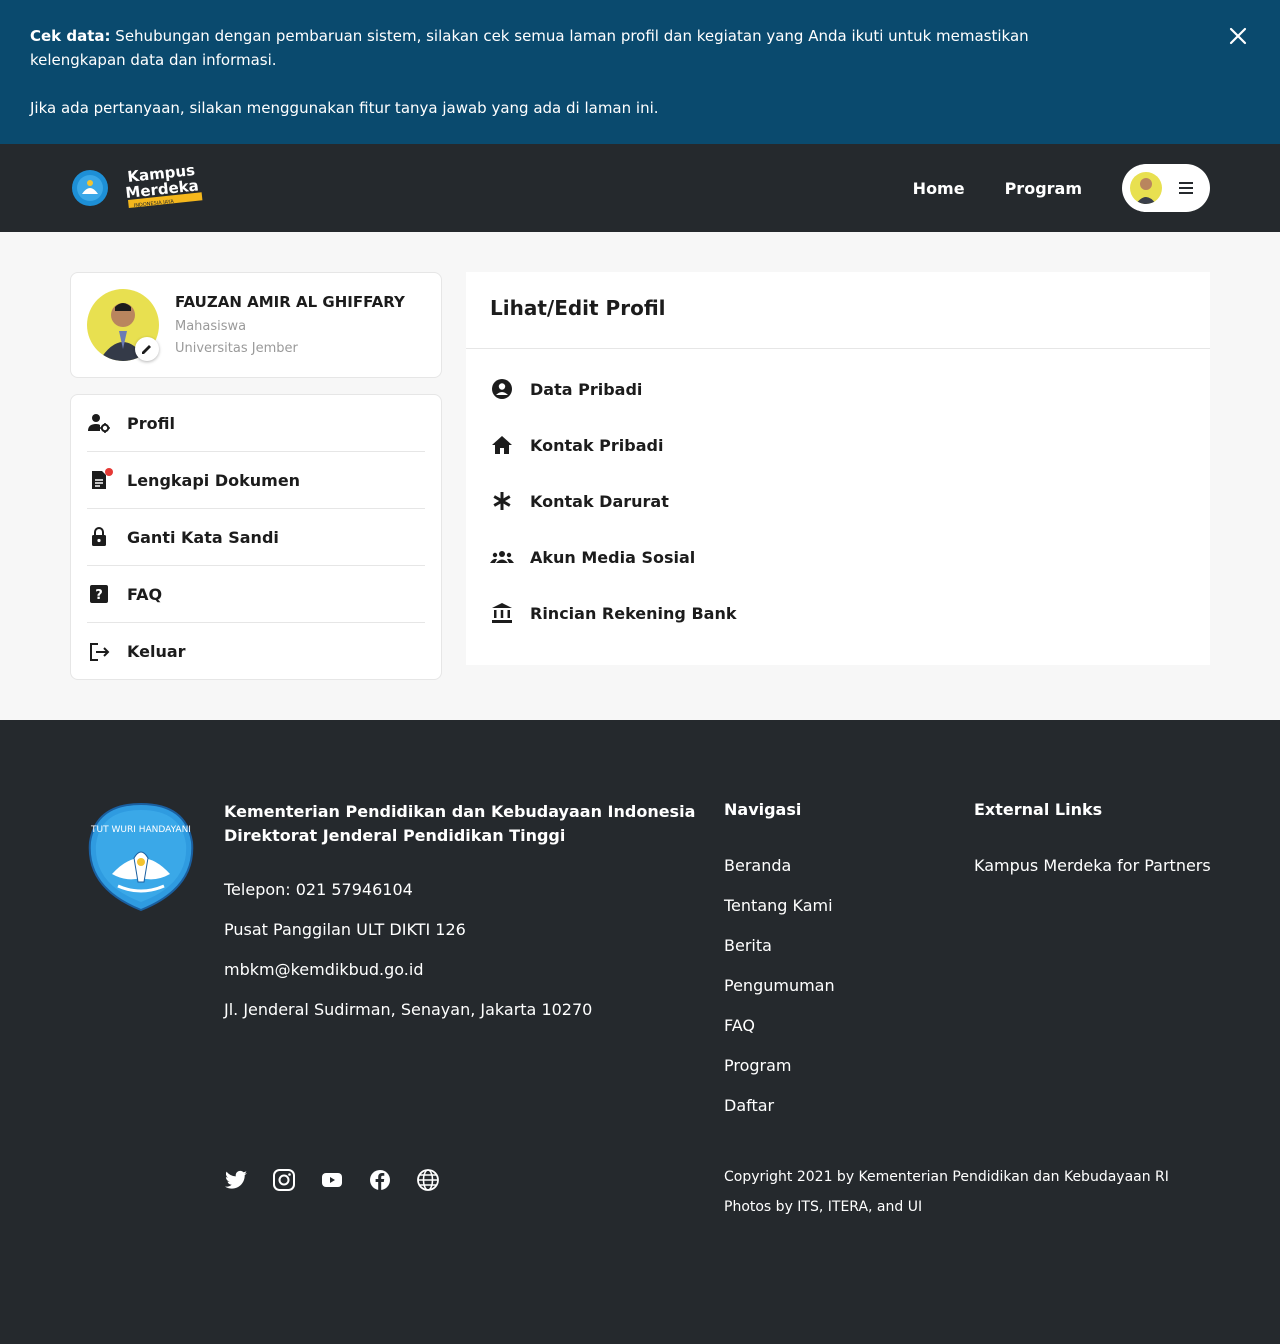 This screenshot has height=1344, width=1280. What do you see at coordinates (597, 445) in the screenshot?
I see `panel-item-label: Kontak Pribadi` at bounding box center [597, 445].